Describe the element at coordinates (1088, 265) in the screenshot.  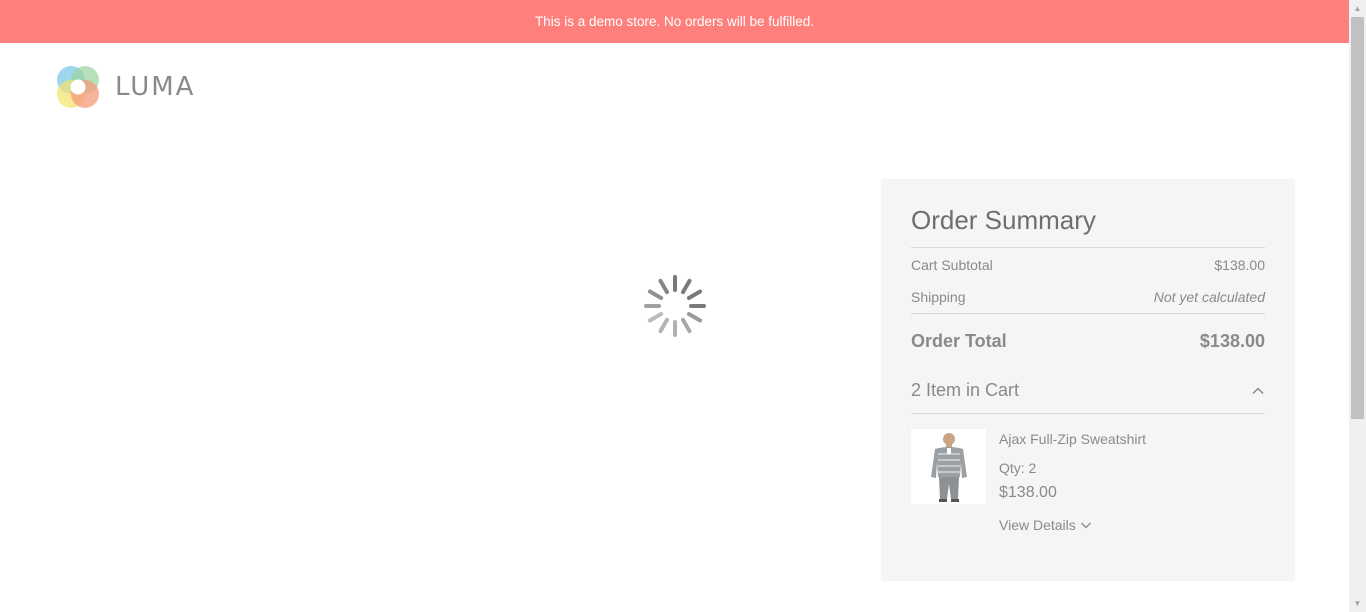
I see `cart-subtotal-row: Cart Subtotal $138.00` at that location.